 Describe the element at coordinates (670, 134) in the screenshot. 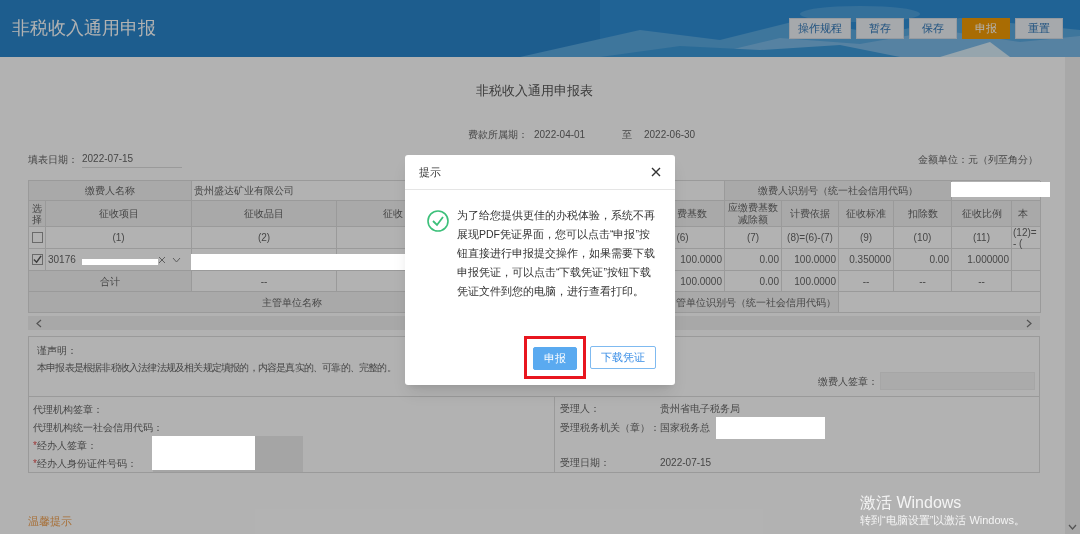

I see `period-end: 2022-06-30` at that location.